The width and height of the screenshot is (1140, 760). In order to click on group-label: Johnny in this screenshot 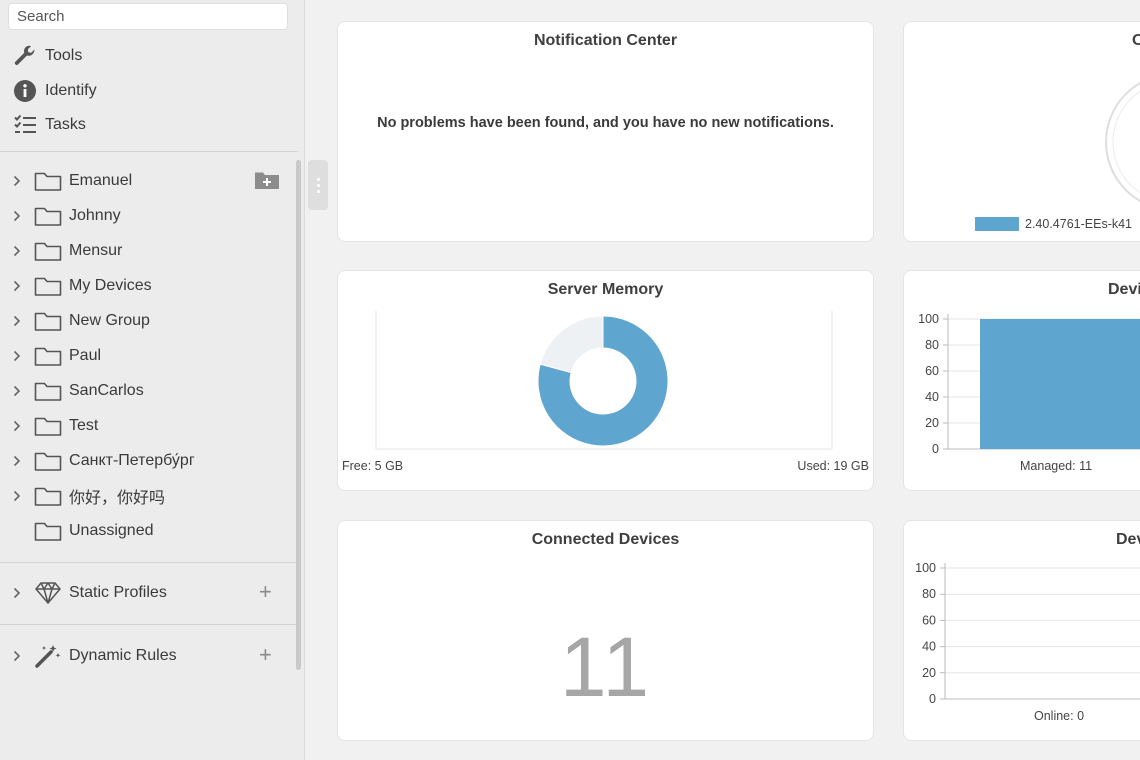, I will do `click(95, 215)`.